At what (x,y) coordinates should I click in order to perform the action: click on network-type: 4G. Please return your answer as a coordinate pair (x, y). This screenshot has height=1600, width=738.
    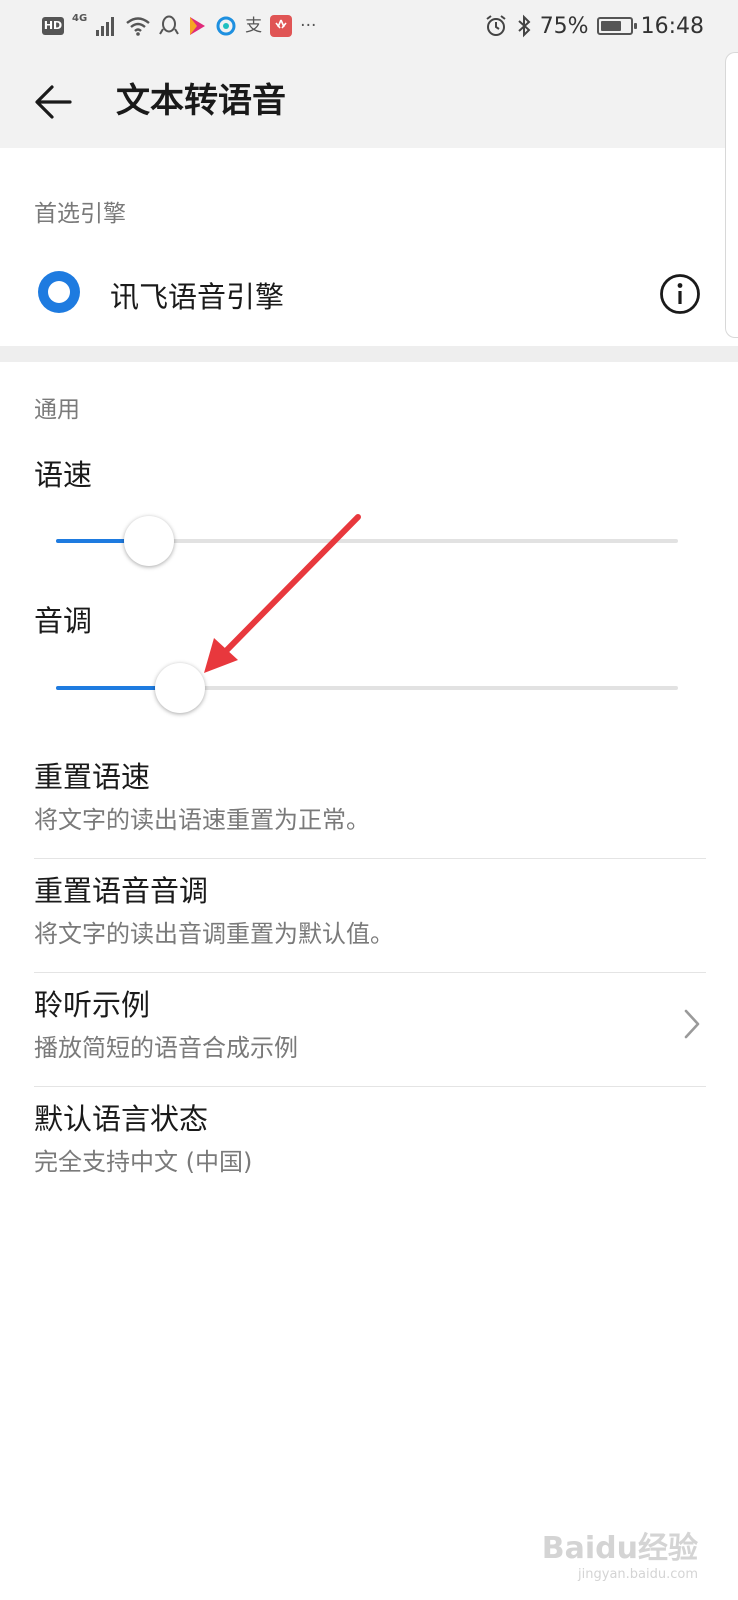
    Looking at the image, I should click on (80, 18).